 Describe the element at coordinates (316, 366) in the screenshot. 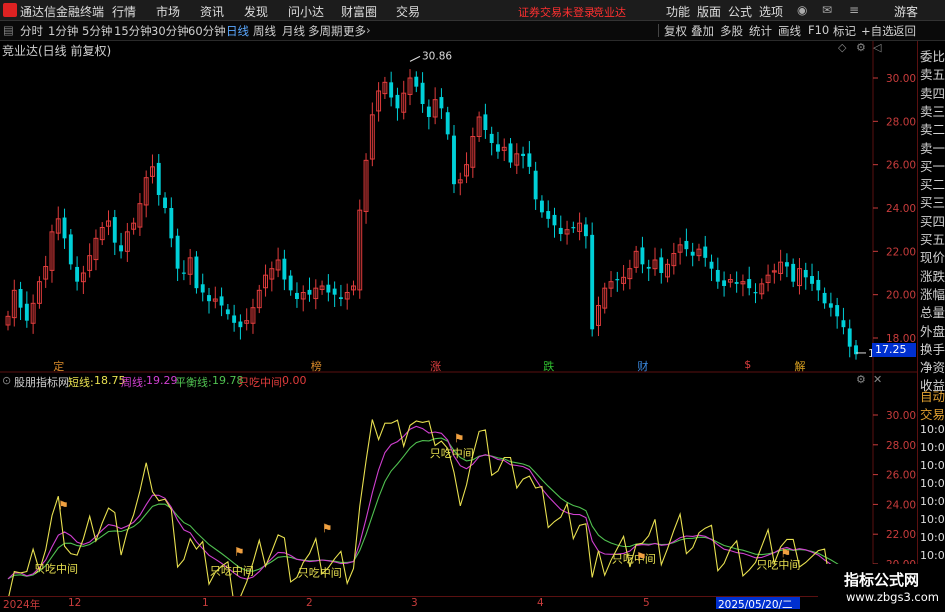

I see `event-marker: 榜` at that location.